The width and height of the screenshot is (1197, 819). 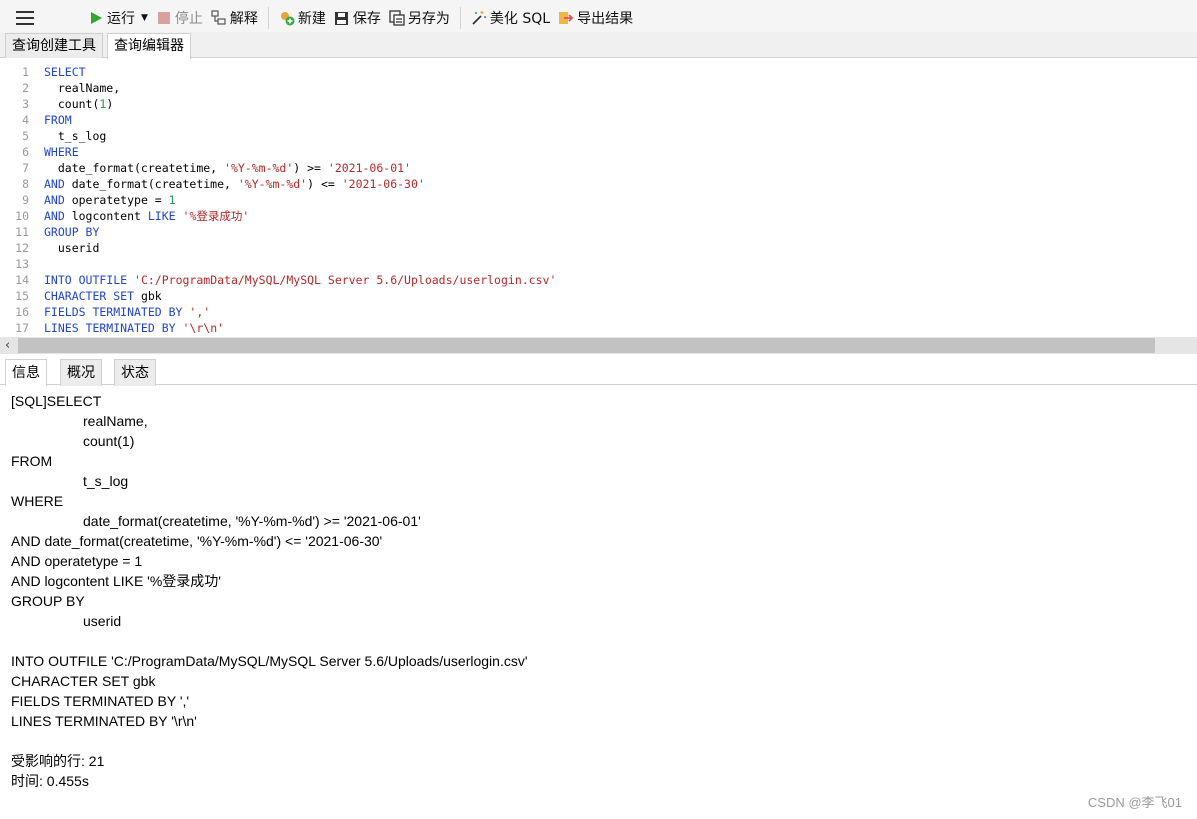 I want to click on code-token: LIKE, so click(x=161, y=216).